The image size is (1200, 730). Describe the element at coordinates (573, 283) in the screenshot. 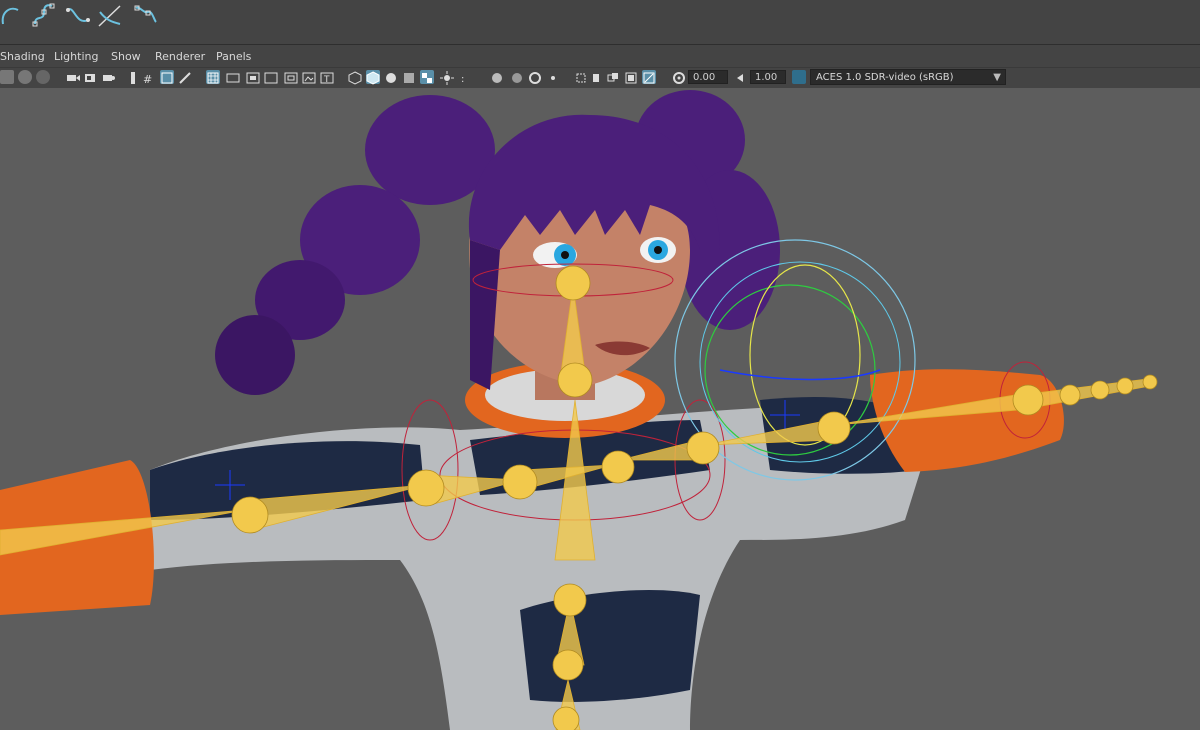

I see `joint-head` at that location.